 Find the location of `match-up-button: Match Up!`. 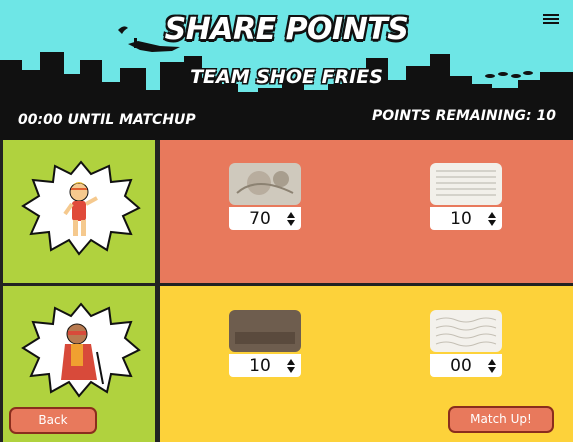

match-up-button: Match Up! is located at coordinates (501, 419).